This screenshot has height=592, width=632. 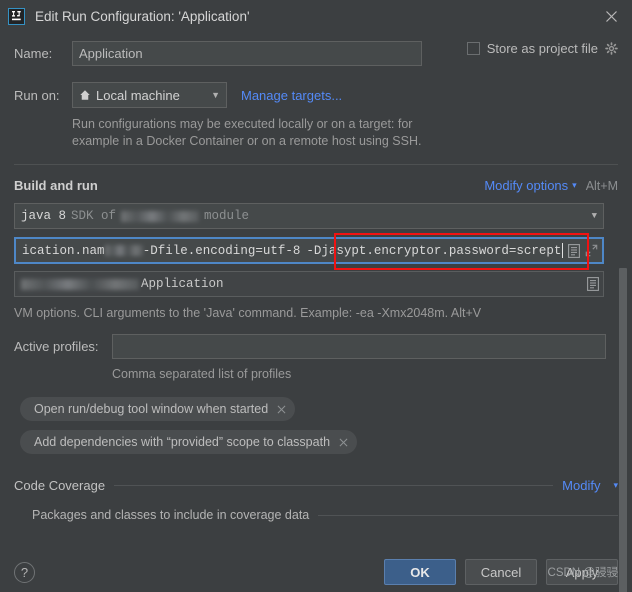 What do you see at coordinates (202, 374) in the screenshot?
I see `active-profiles-hint: Comma separated list of profiles` at bounding box center [202, 374].